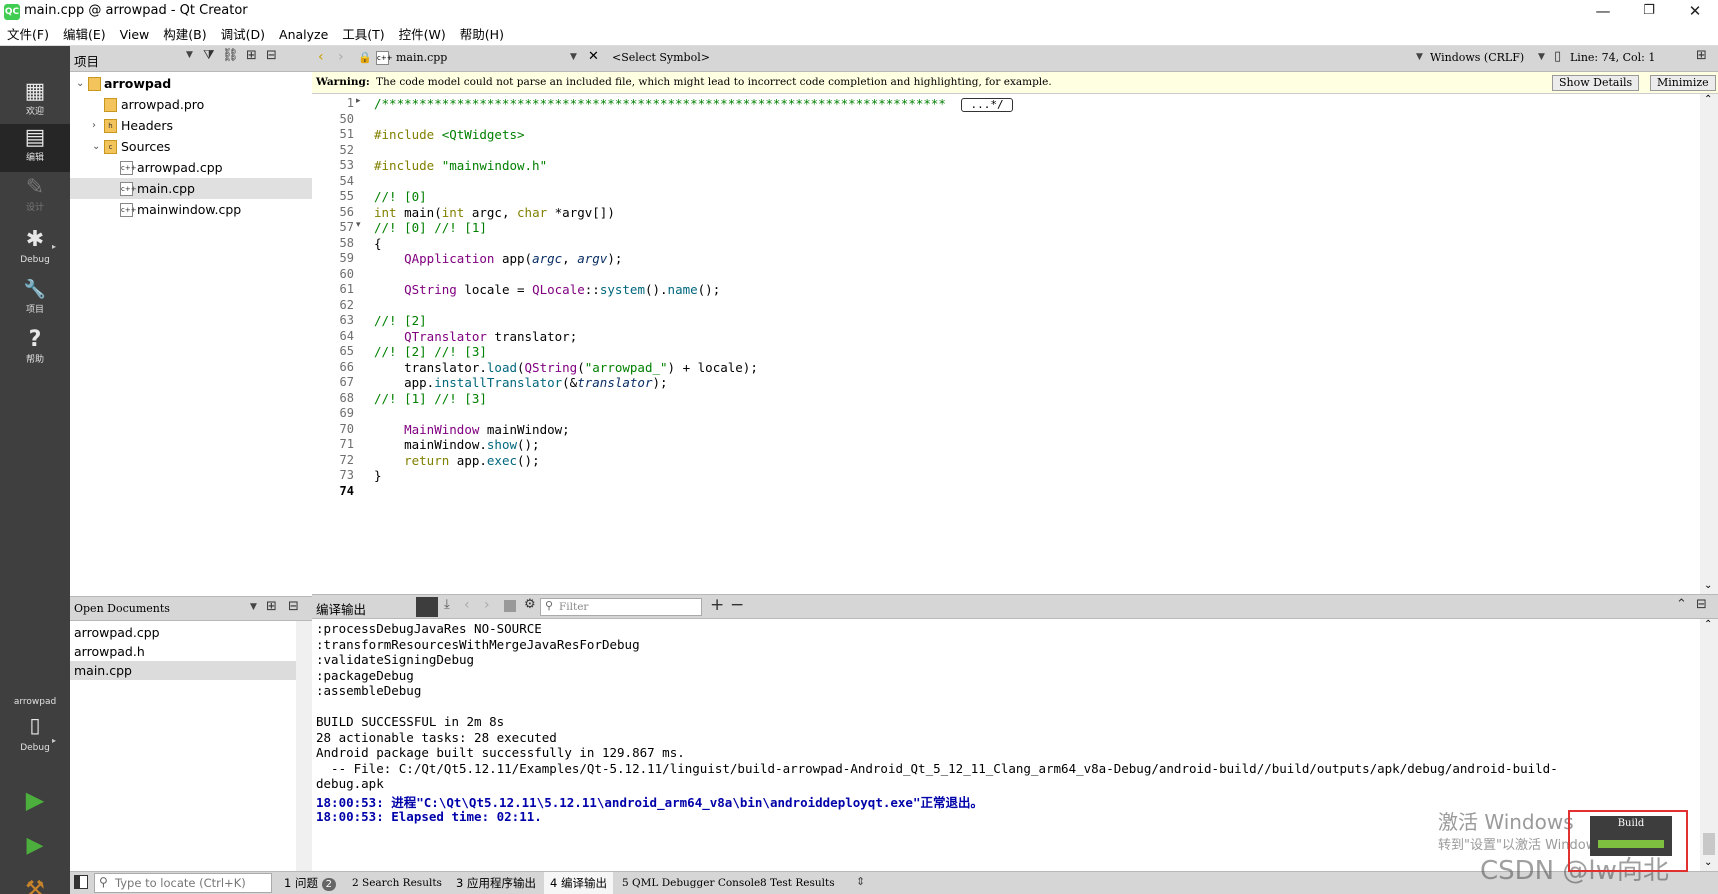 Image resolution: width=1718 pixels, height=894 pixels. I want to click on gear-icon: ⚙, so click(530, 604).